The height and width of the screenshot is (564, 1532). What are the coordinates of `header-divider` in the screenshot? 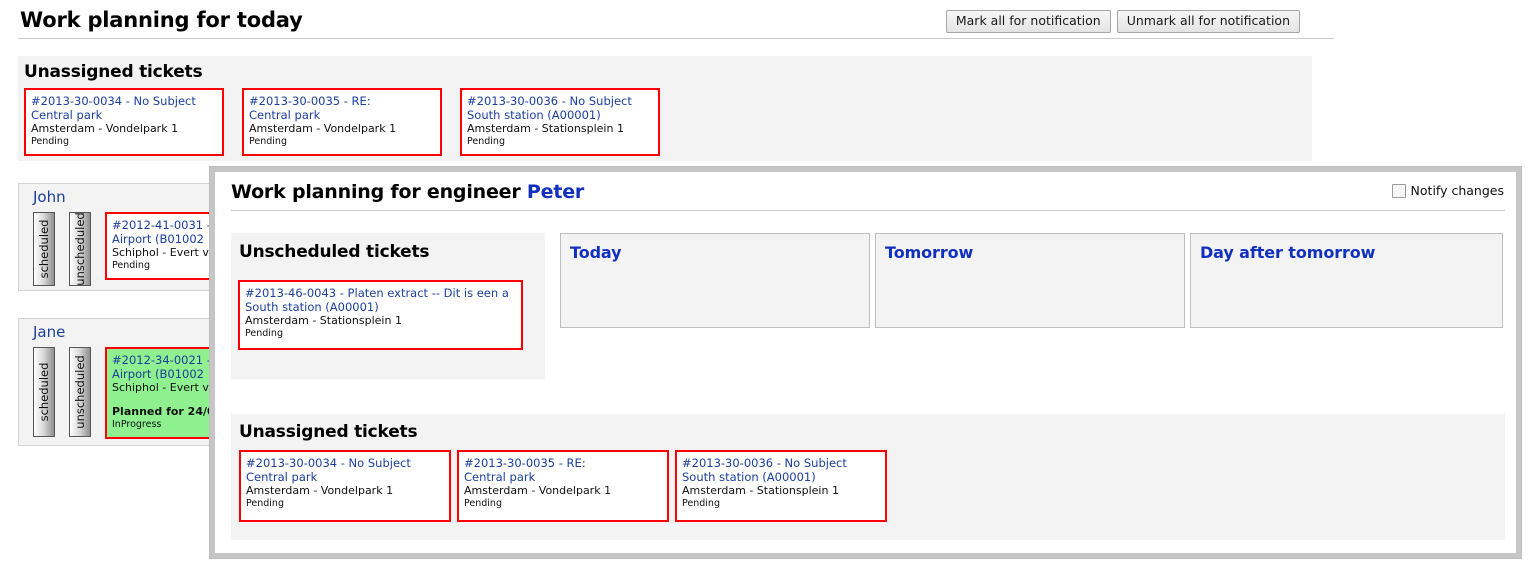 It's located at (676, 38).